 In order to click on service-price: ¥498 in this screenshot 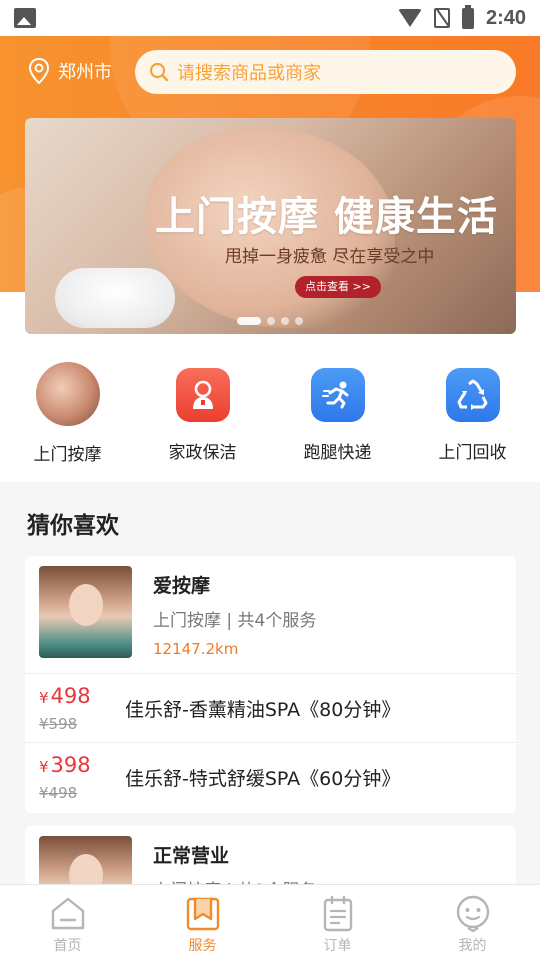, I will do `click(65, 696)`.